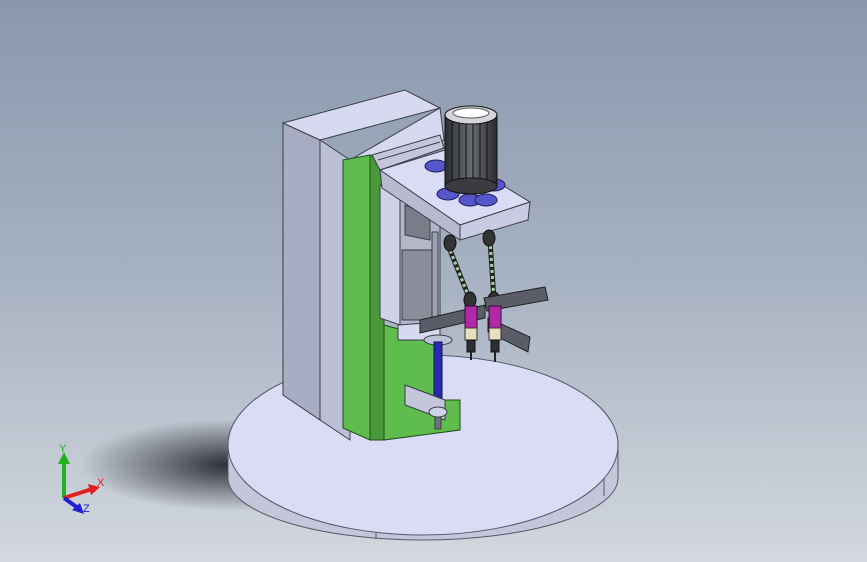  What do you see at coordinates (86, 509) in the screenshot?
I see `triad-z-label: Z` at bounding box center [86, 509].